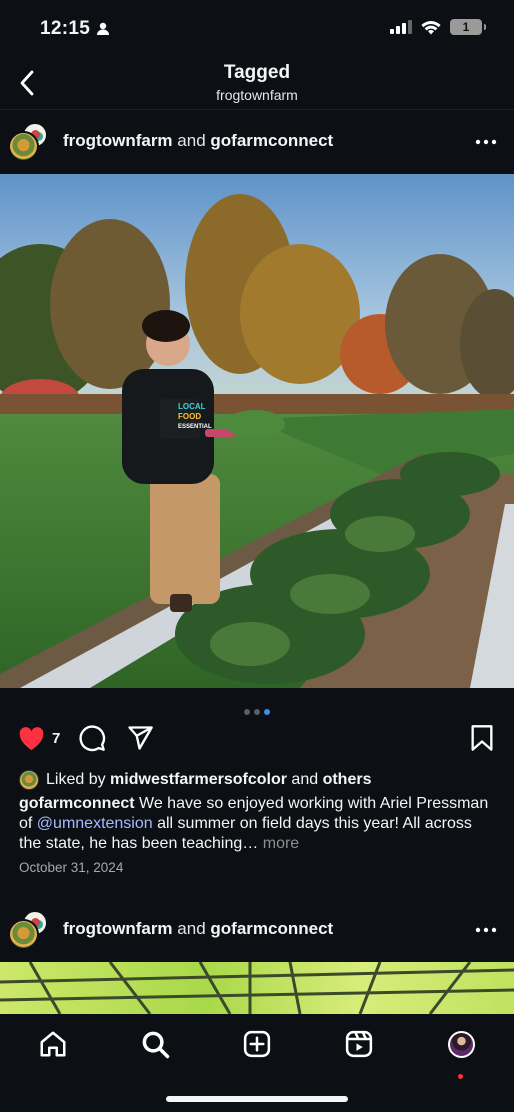 This screenshot has height=1112, width=514. I want to click on heart-filled-icon, so click(31, 738).